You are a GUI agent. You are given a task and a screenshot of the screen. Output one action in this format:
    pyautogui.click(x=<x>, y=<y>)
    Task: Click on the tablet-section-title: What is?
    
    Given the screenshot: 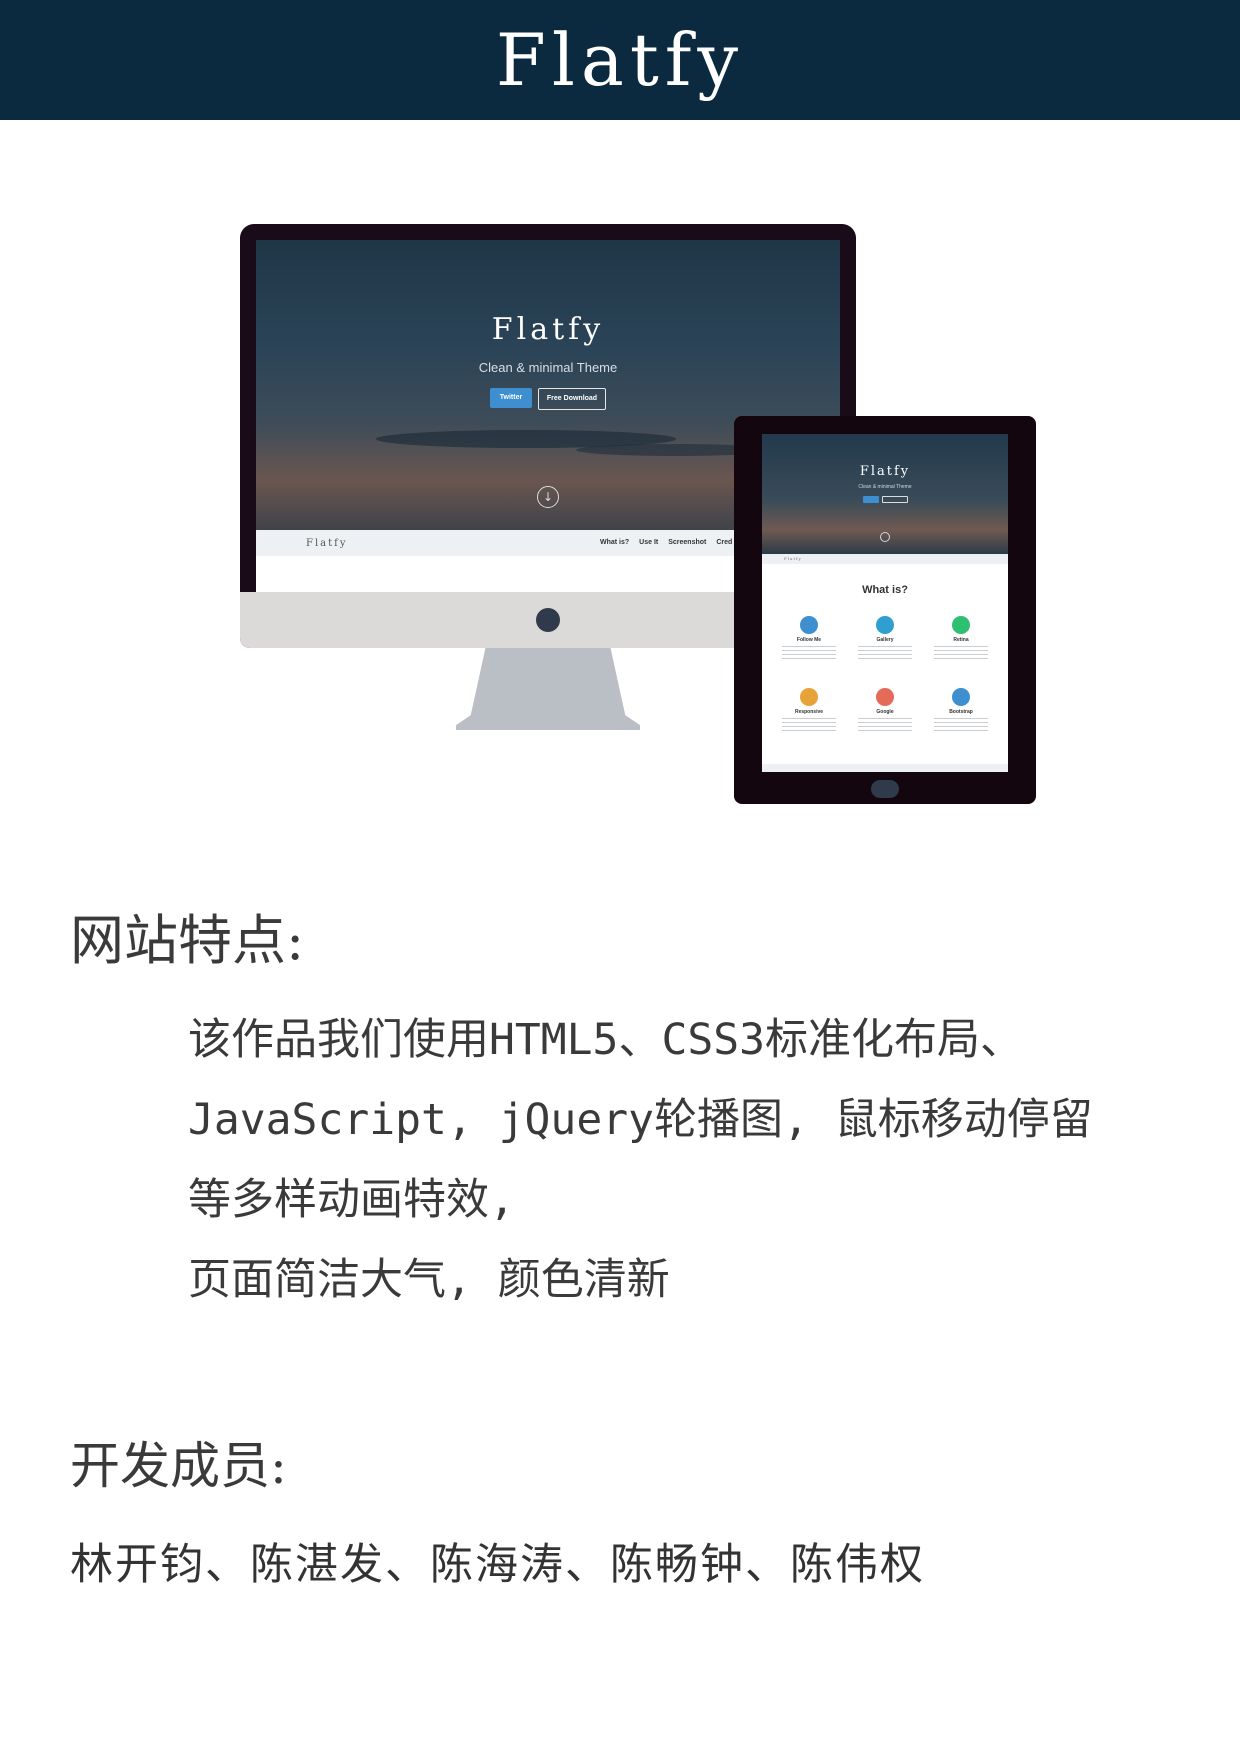 What is the action you would take?
    pyautogui.click(x=885, y=590)
    